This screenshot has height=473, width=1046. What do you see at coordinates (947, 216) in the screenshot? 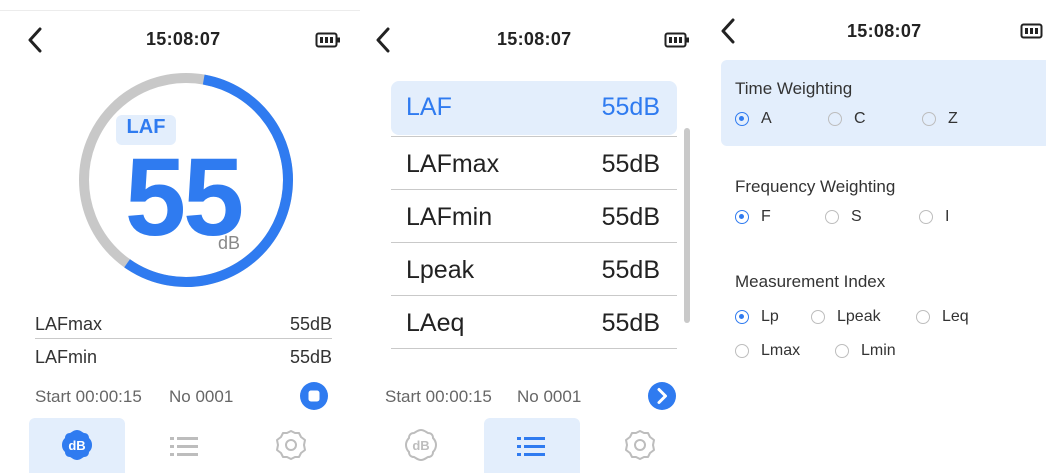
I see `radio-label: I` at bounding box center [947, 216].